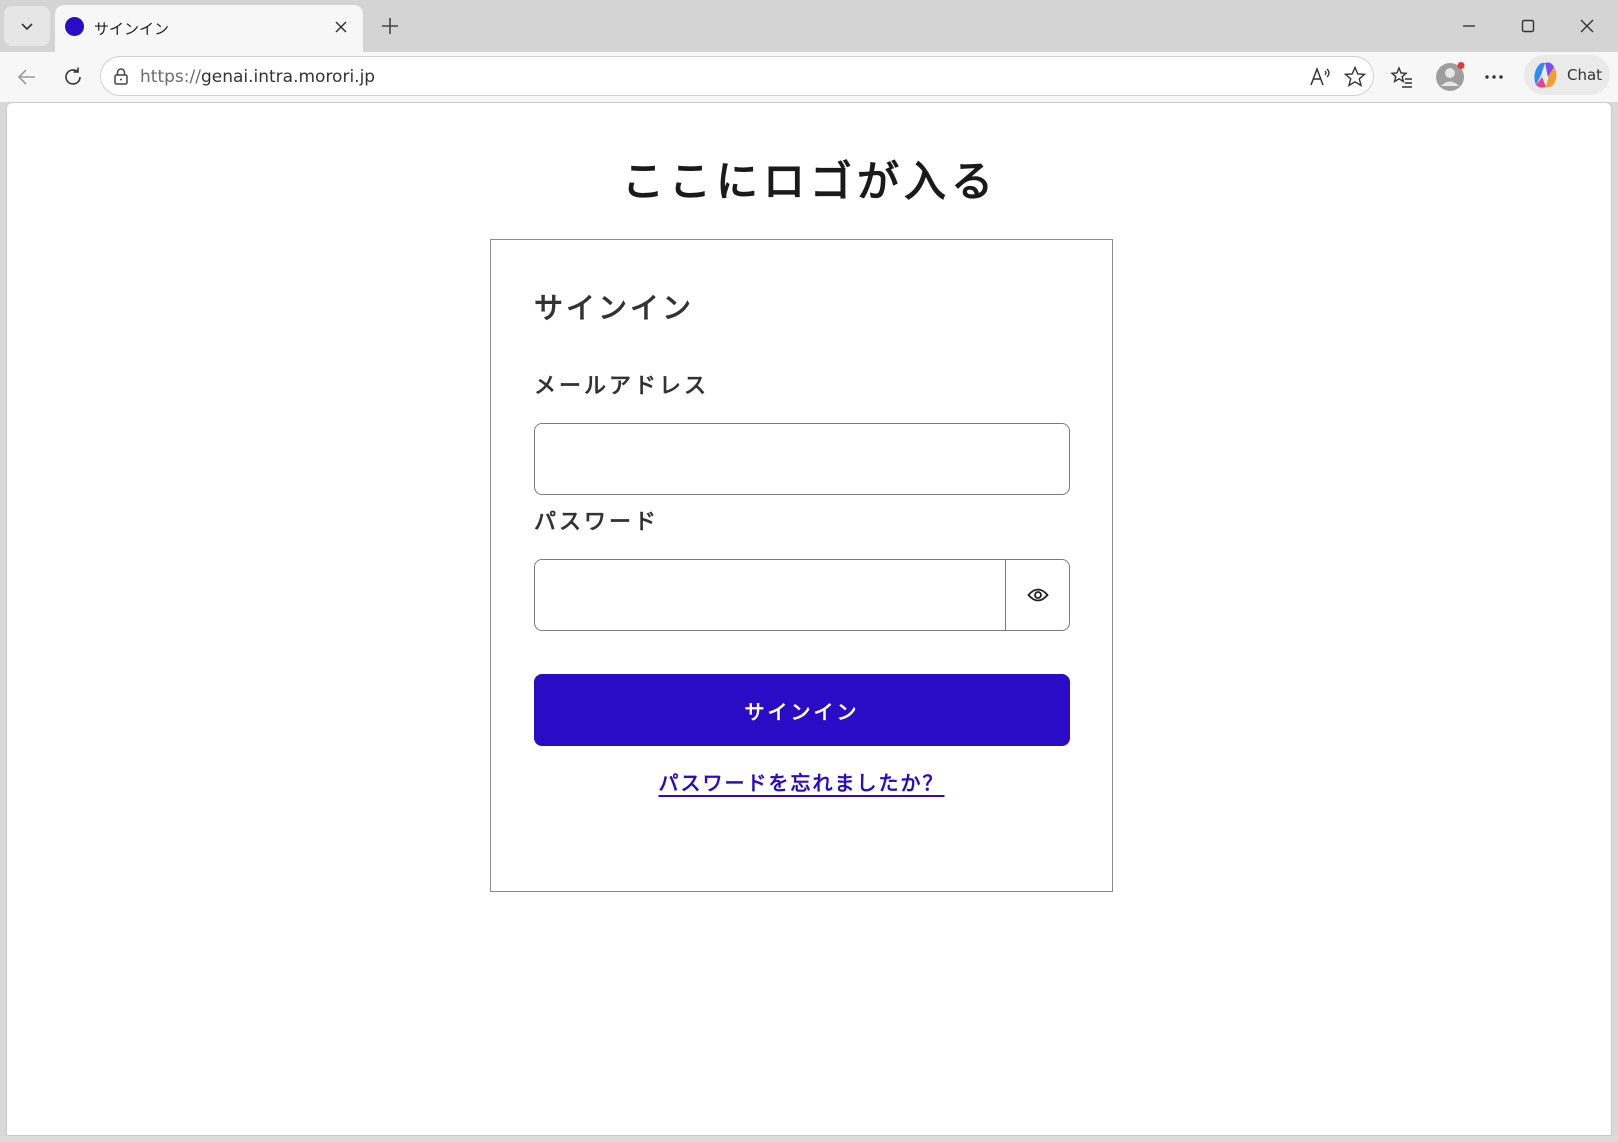 The height and width of the screenshot is (1142, 1618). I want to click on window-bottom-edge, so click(809, 1139).